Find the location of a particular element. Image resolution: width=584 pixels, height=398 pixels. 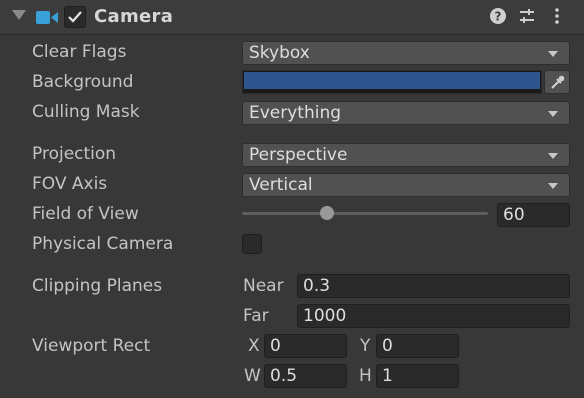

foldout-arrow-icon is located at coordinates (19, 15).